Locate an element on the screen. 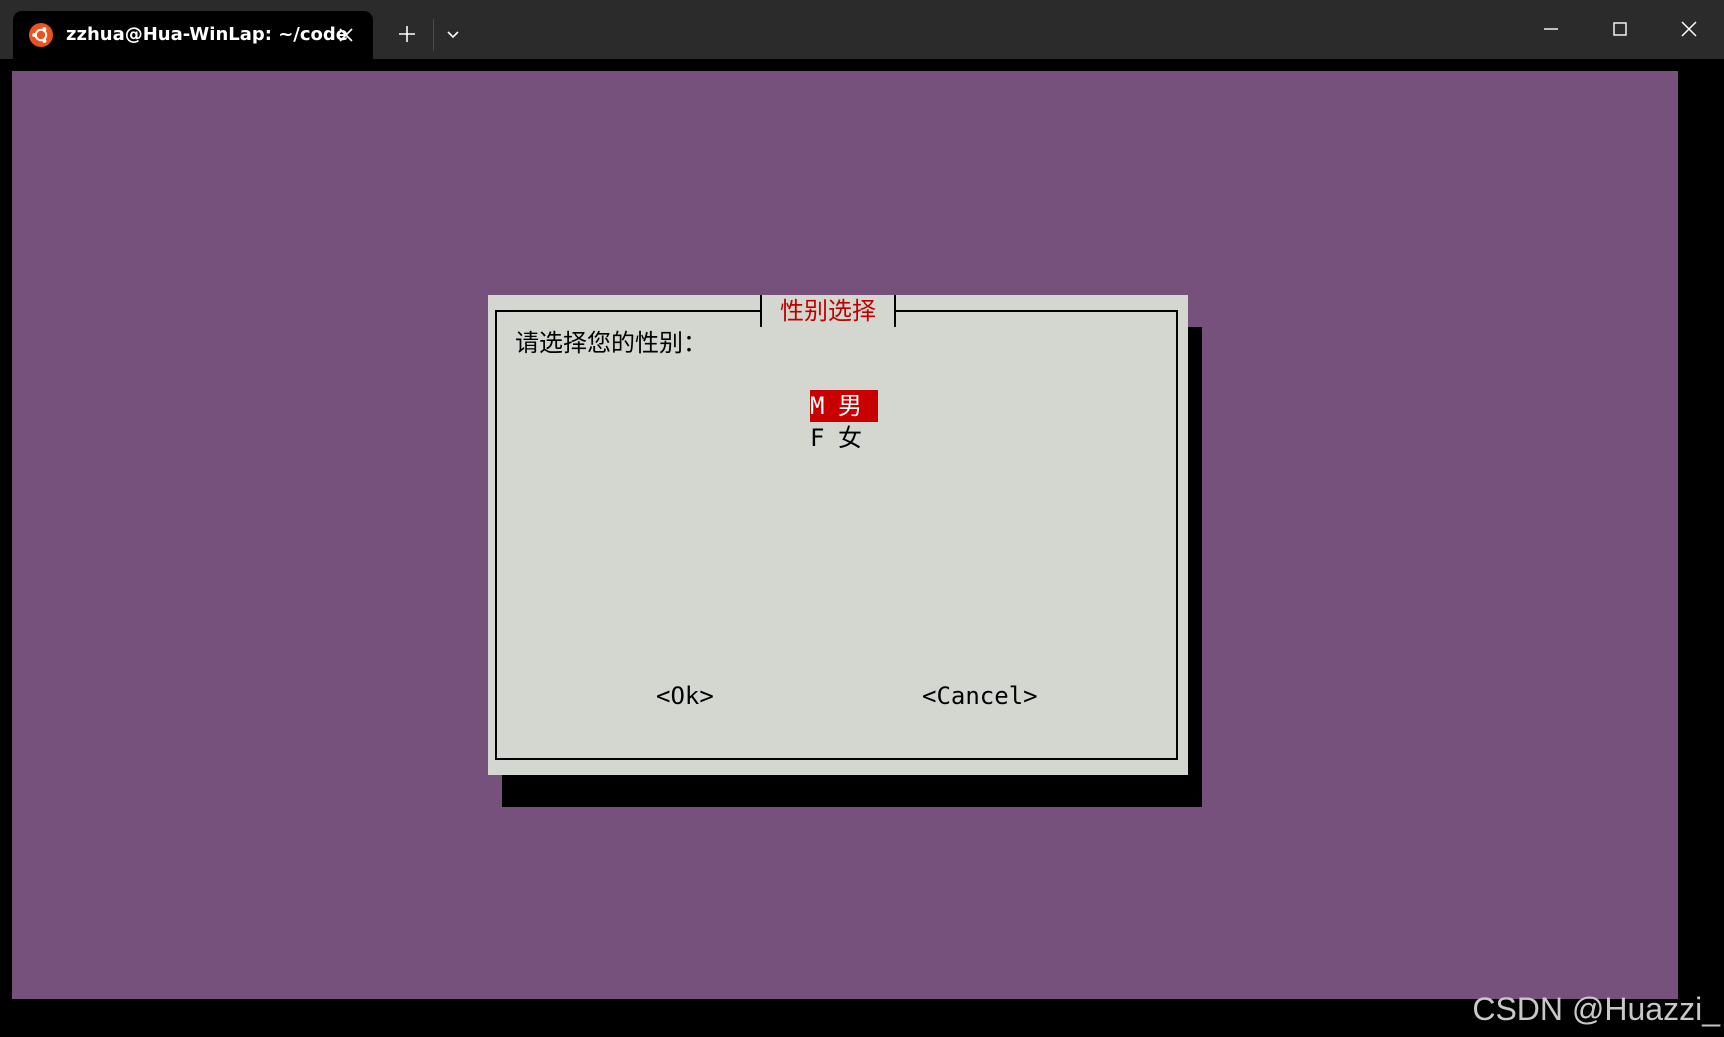  maximize-icon is located at coordinates (1620, 29).